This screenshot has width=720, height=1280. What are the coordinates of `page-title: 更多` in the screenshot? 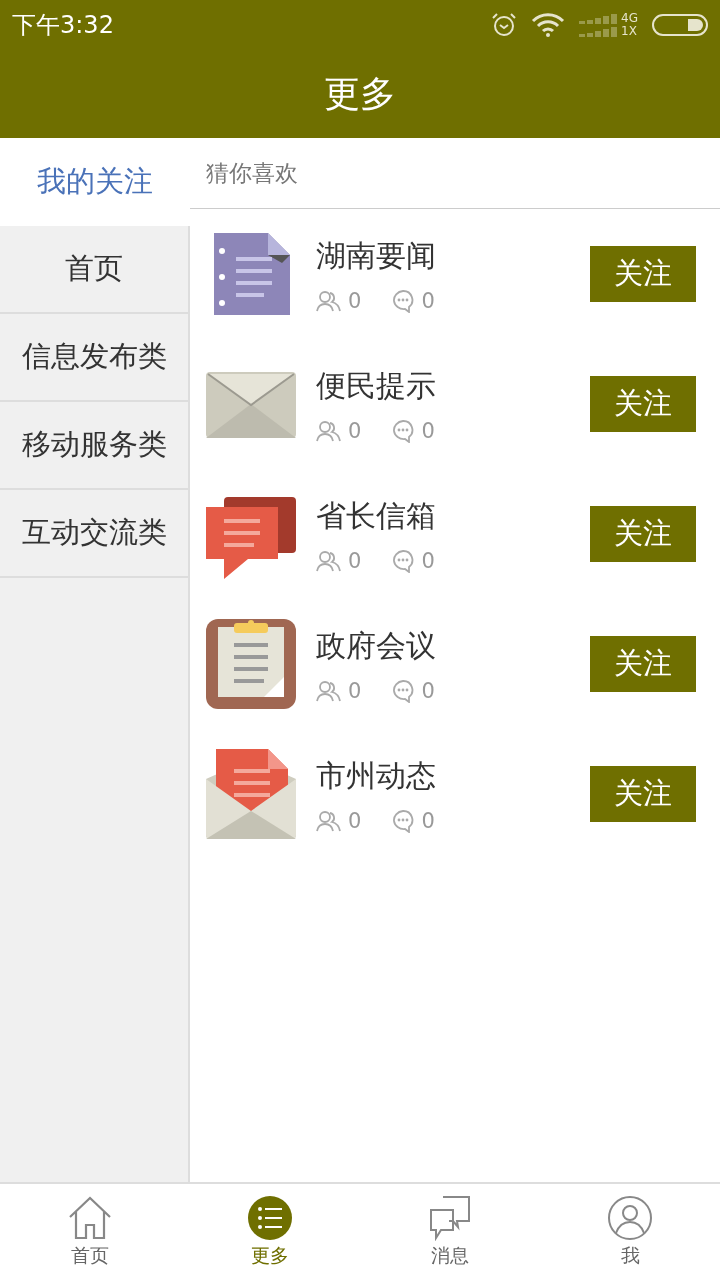 It's located at (360, 93).